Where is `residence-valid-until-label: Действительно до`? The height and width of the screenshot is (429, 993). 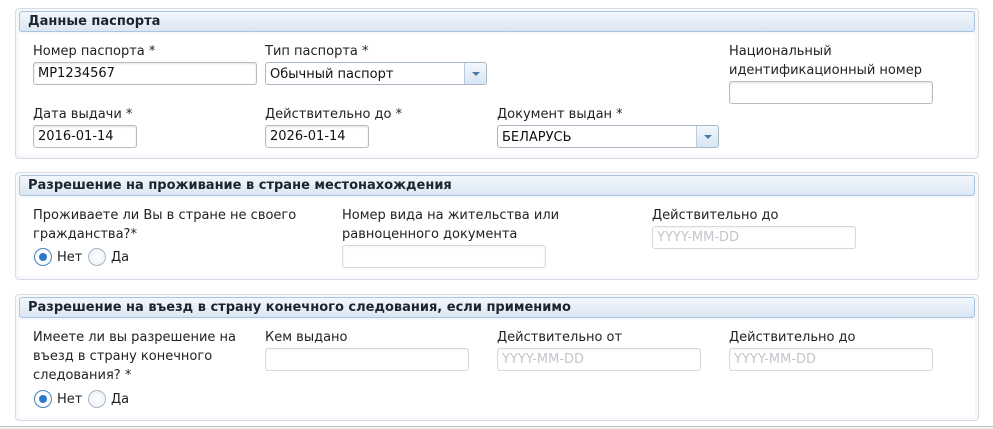
residence-valid-until-label: Действительно до is located at coordinates (715, 215).